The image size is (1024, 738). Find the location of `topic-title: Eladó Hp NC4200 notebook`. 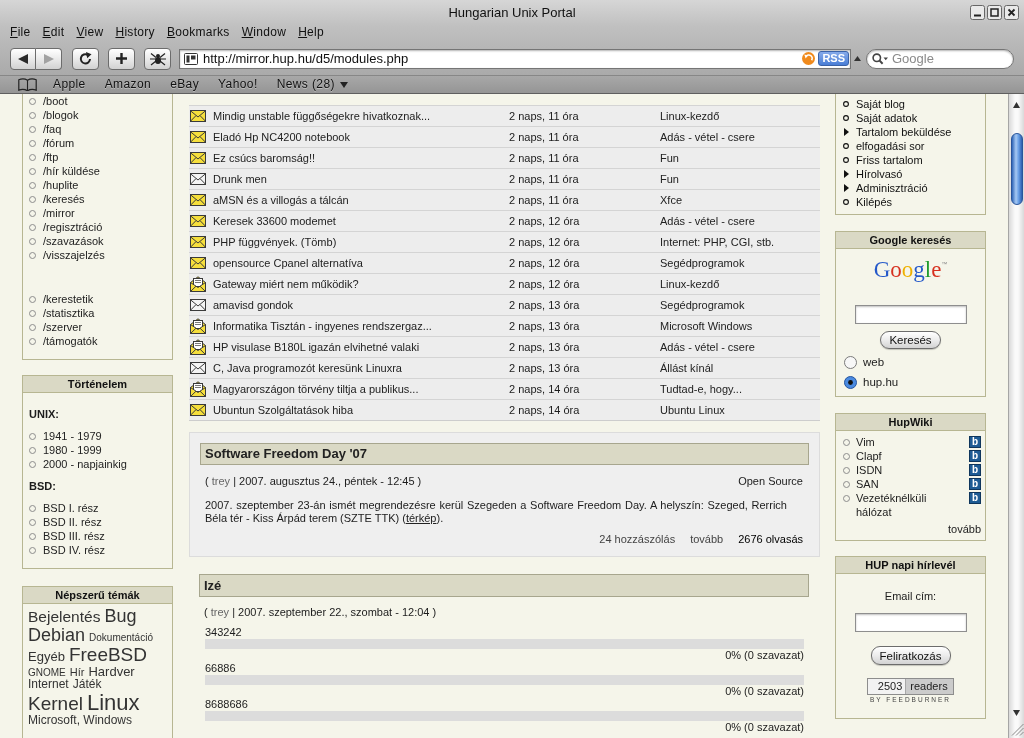

topic-title: Eladó Hp NC4200 notebook is located at coordinates (281, 137).